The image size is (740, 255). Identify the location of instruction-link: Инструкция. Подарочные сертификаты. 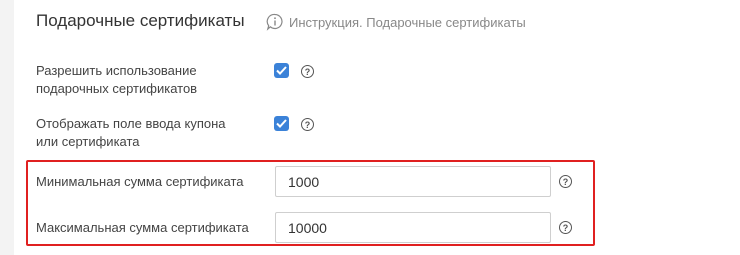
(396, 22).